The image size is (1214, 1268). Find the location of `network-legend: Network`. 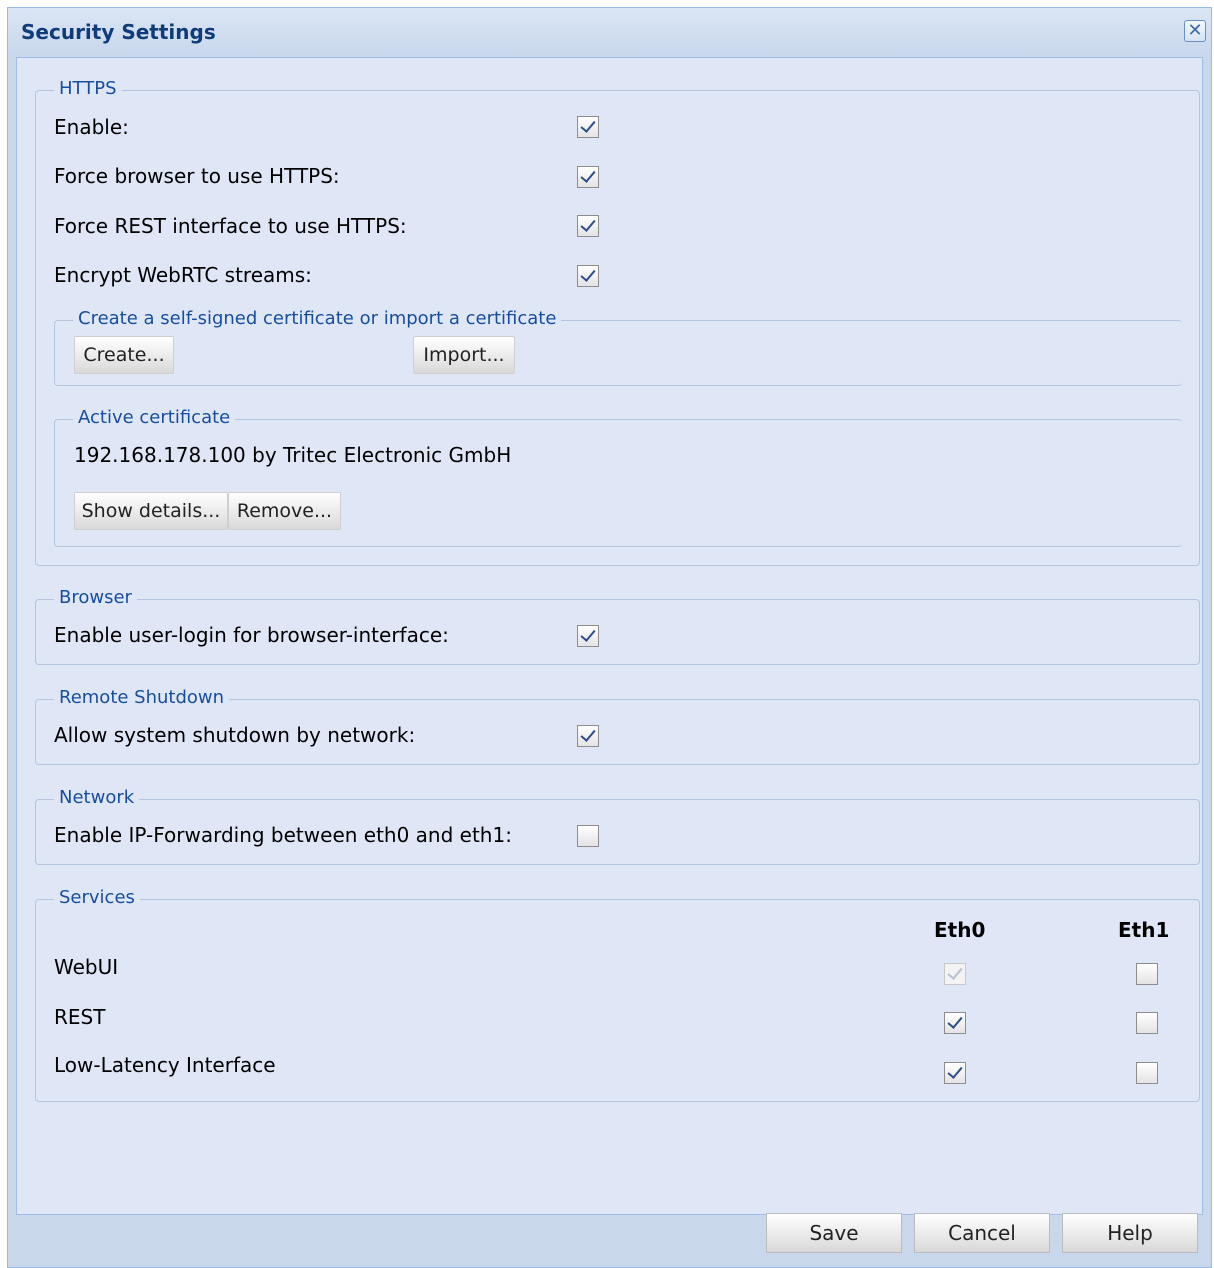

network-legend: Network is located at coordinates (97, 798).